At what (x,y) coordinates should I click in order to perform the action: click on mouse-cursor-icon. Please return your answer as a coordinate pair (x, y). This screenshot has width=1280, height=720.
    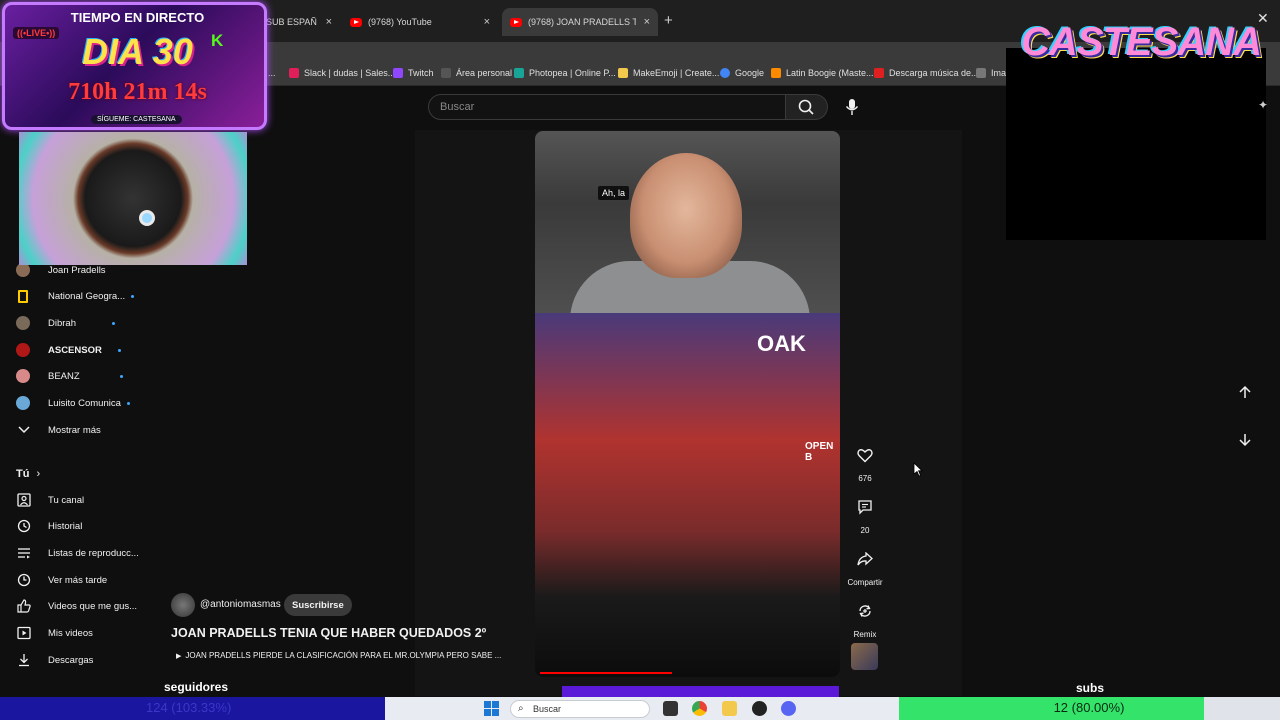
    Looking at the image, I should click on (918, 469).